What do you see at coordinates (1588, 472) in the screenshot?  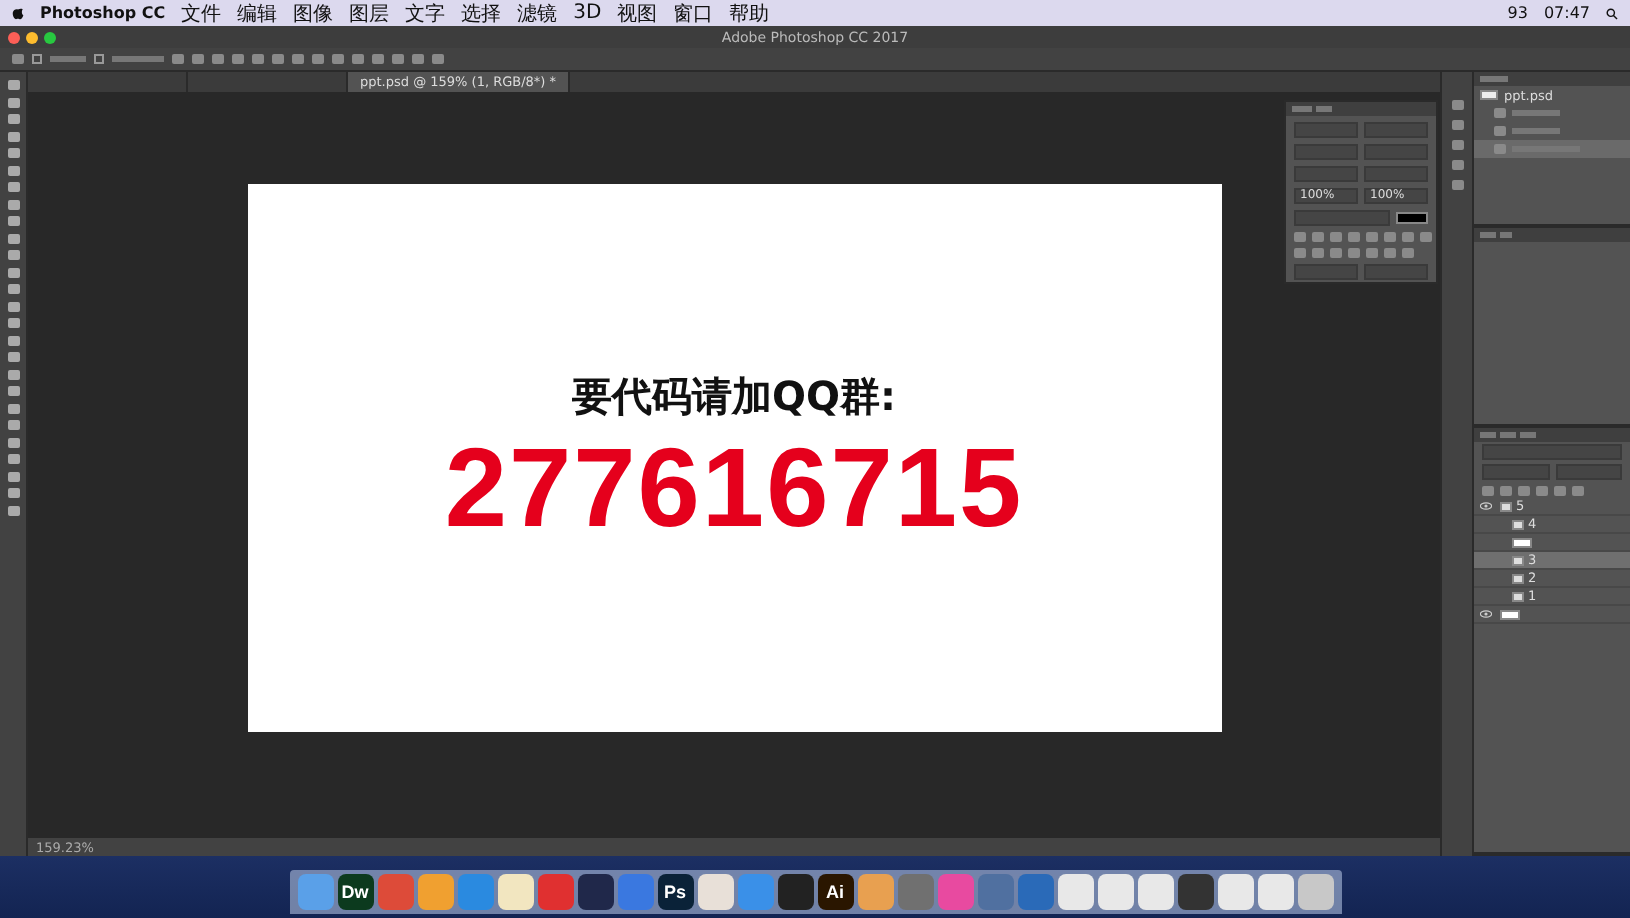 I see `opacity-field` at bounding box center [1588, 472].